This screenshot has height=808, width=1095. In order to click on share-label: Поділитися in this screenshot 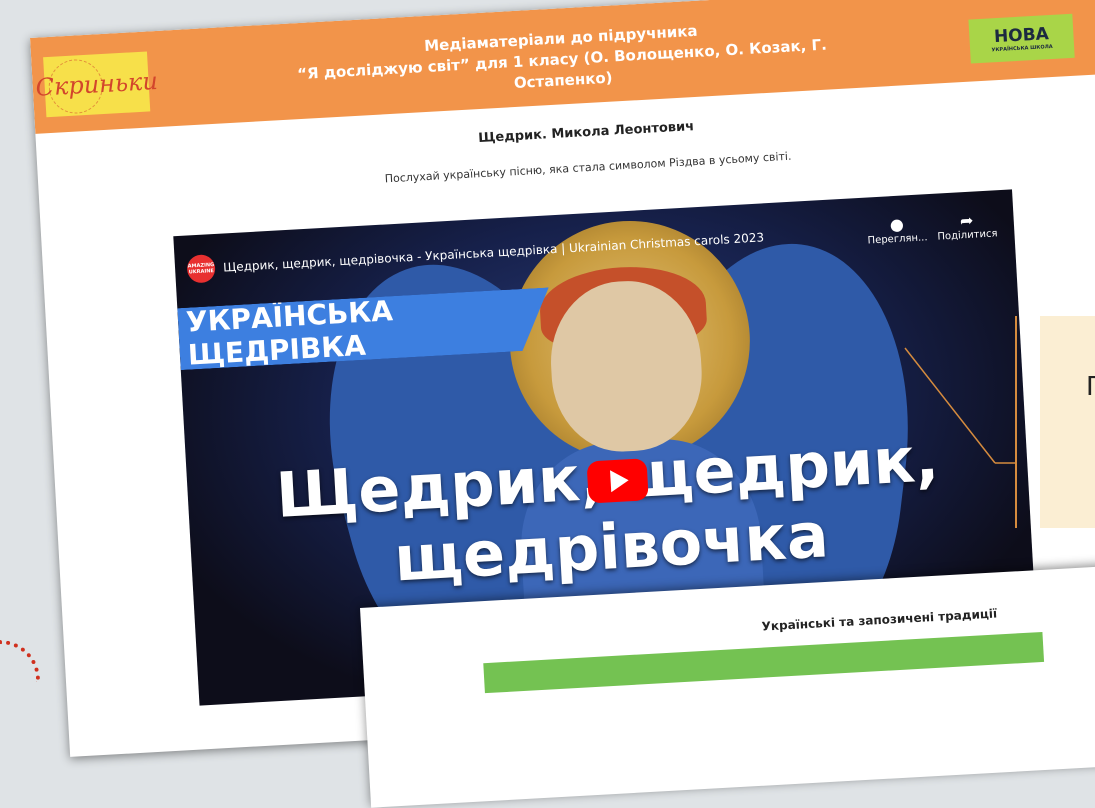, I will do `click(967, 235)`.